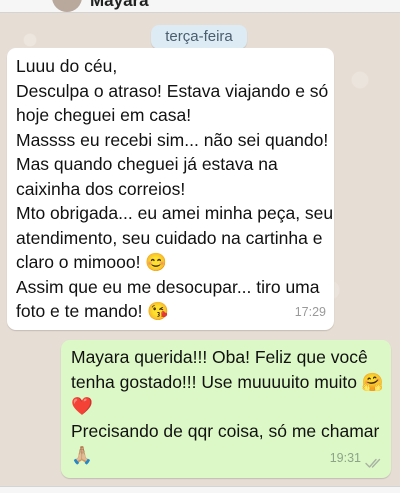 Image resolution: width=400 pixels, height=493 pixels. Describe the element at coordinates (119, 5) in the screenshot. I see `contact-name: Mayara` at that location.